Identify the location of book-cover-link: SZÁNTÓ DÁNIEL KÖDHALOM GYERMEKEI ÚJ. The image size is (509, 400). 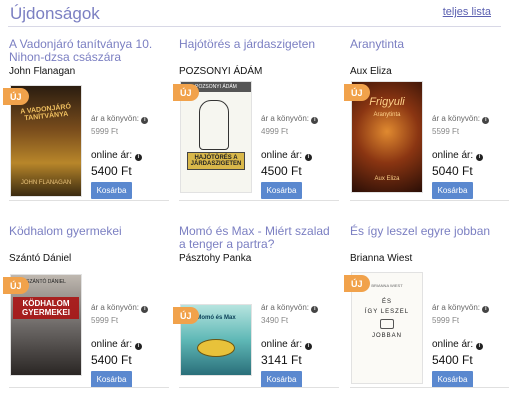
(44, 331).